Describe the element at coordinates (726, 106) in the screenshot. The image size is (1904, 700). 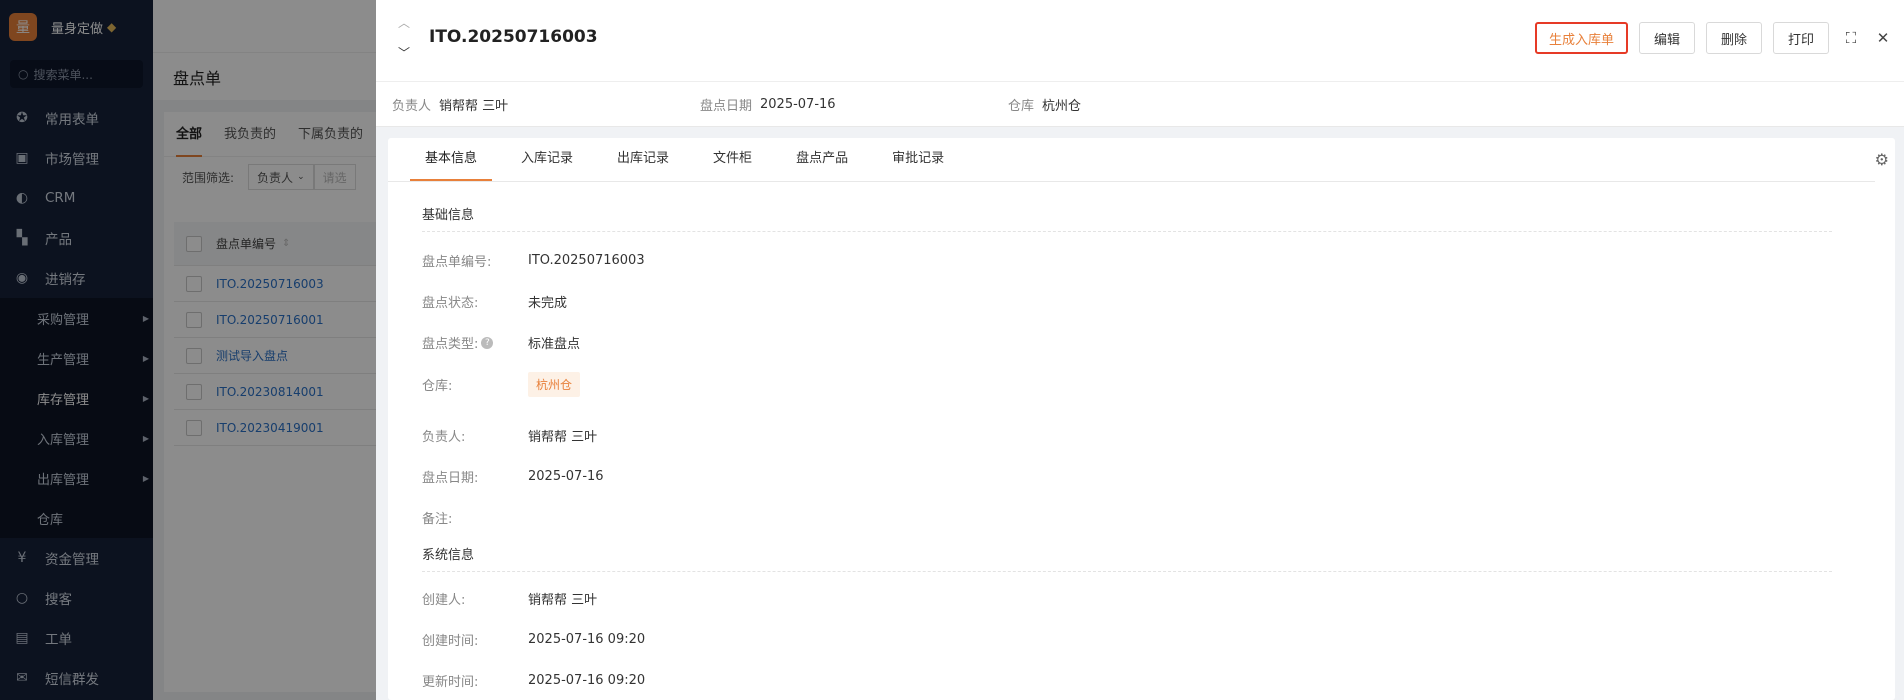
I see `summary-date-label: 盘点日期` at that location.